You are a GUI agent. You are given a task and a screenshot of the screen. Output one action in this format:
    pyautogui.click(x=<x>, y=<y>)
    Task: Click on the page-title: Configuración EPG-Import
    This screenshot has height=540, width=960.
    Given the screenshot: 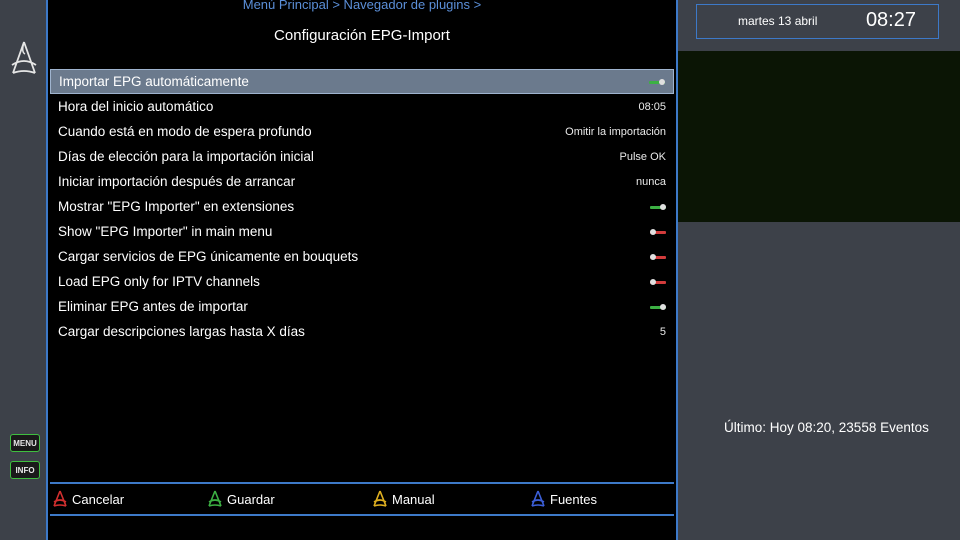 What is the action you would take?
    pyautogui.click(x=362, y=35)
    